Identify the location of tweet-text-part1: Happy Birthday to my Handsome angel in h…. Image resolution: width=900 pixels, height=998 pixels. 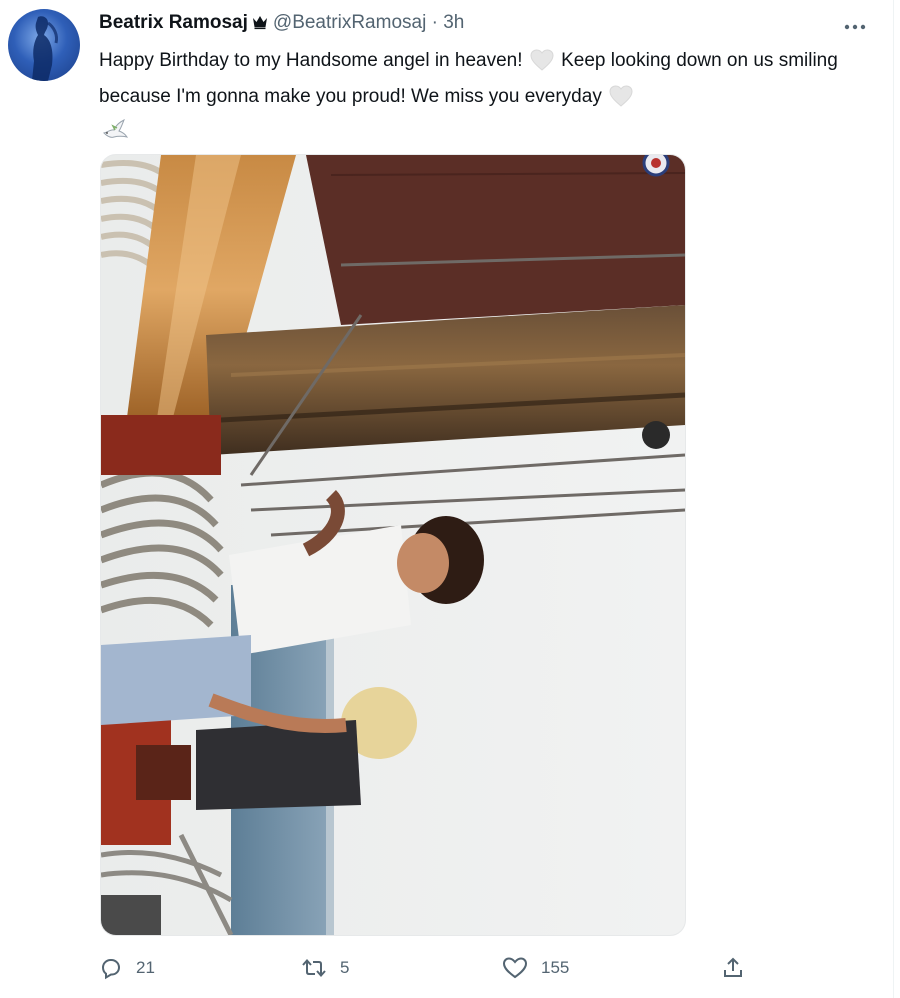
(311, 60).